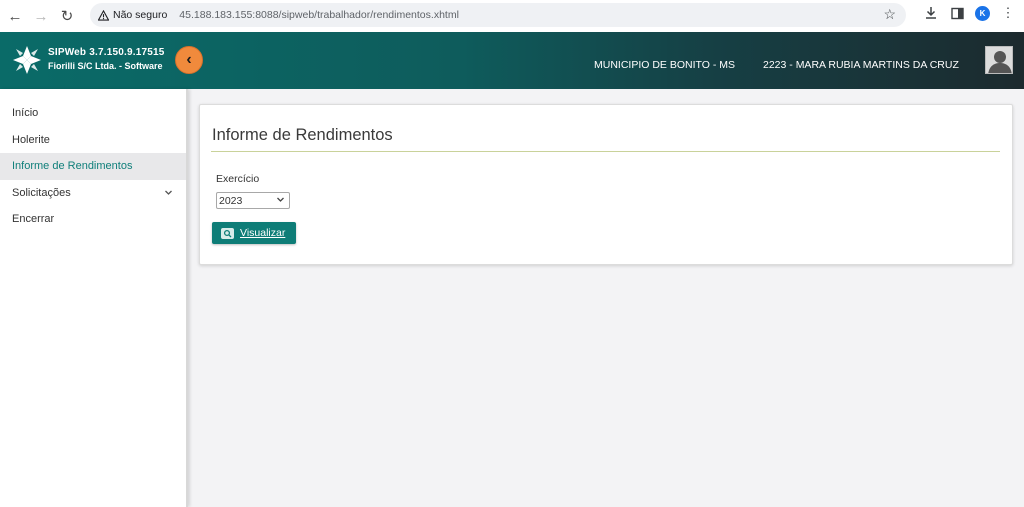 The height and width of the screenshot is (507, 1024). I want to click on warning-triangle-icon, so click(103, 15).